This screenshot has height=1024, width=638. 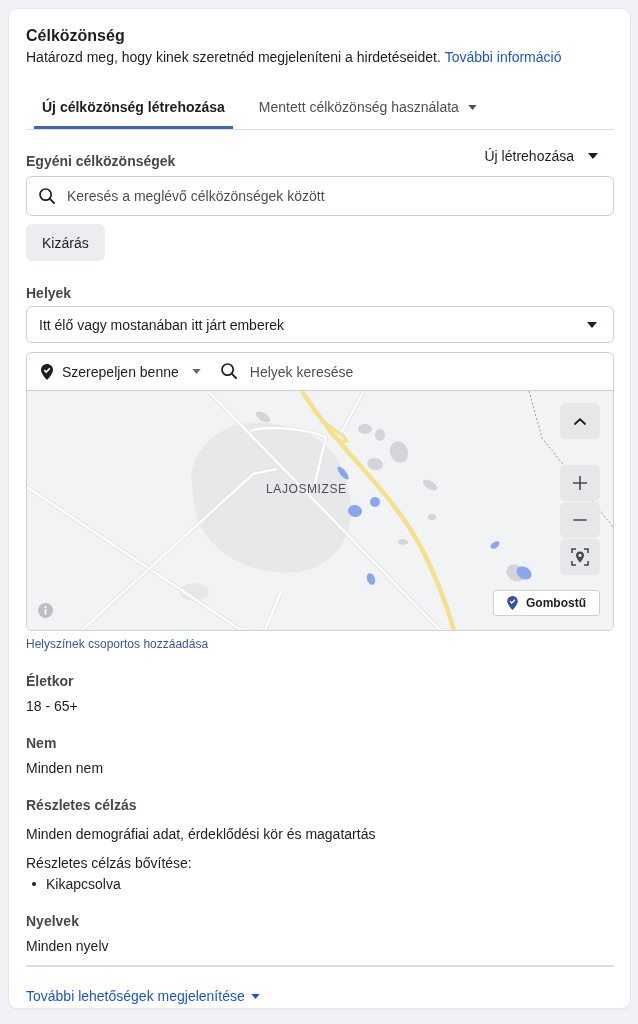 What do you see at coordinates (143, 996) in the screenshot?
I see `show-more-link: További lehetőségek megjelenítése` at bounding box center [143, 996].